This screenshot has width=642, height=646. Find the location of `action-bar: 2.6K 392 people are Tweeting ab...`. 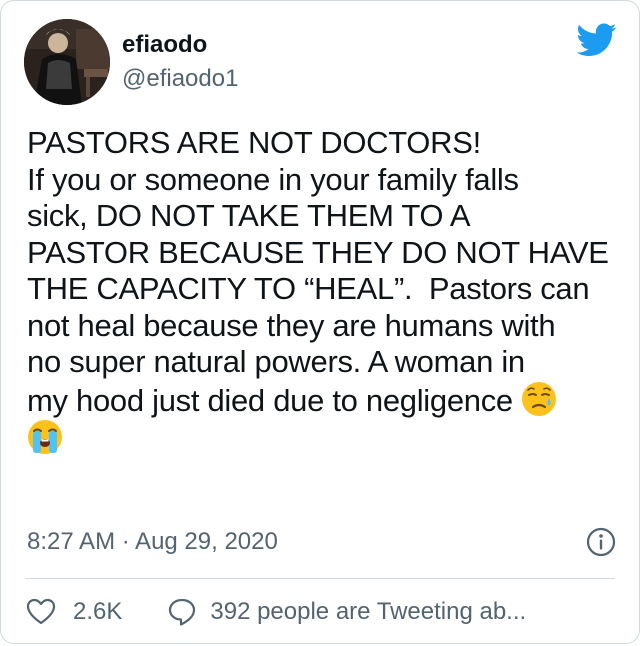

action-bar: 2.6K 392 people are Tweeting ab... is located at coordinates (275, 612).